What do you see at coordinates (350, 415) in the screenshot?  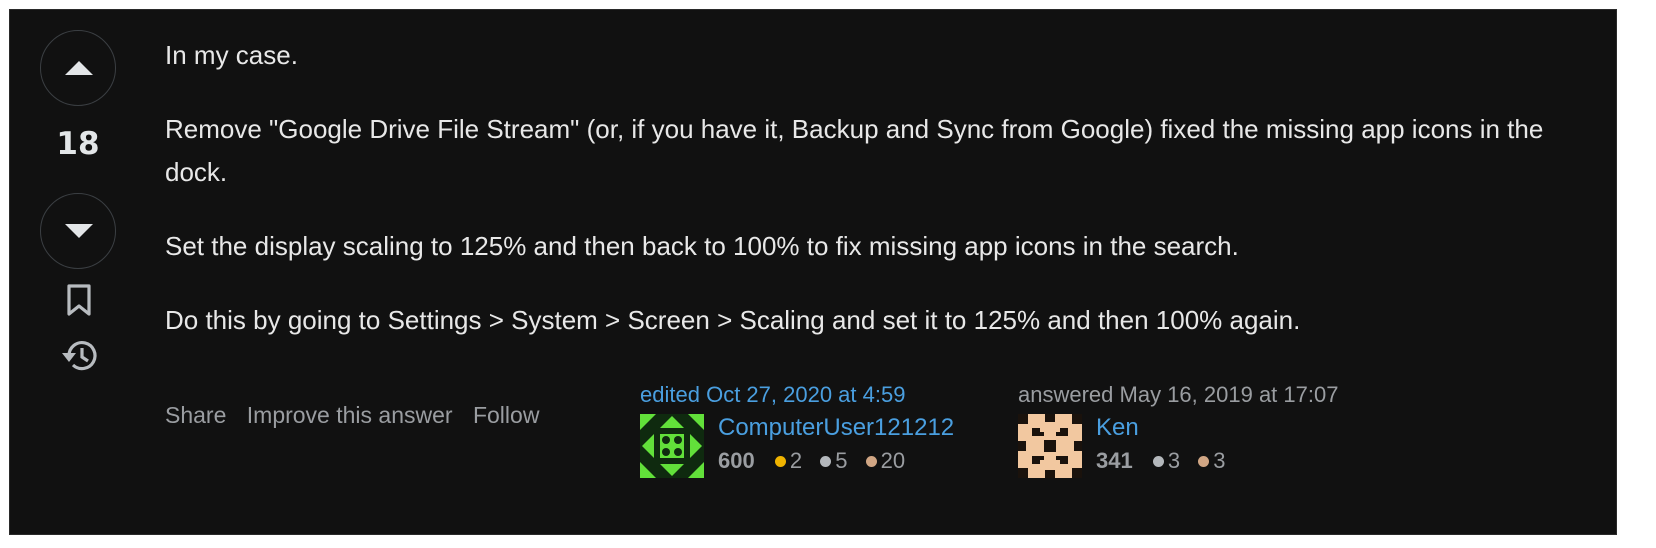 I see `improve-answer-link: Improve this answer` at bounding box center [350, 415].